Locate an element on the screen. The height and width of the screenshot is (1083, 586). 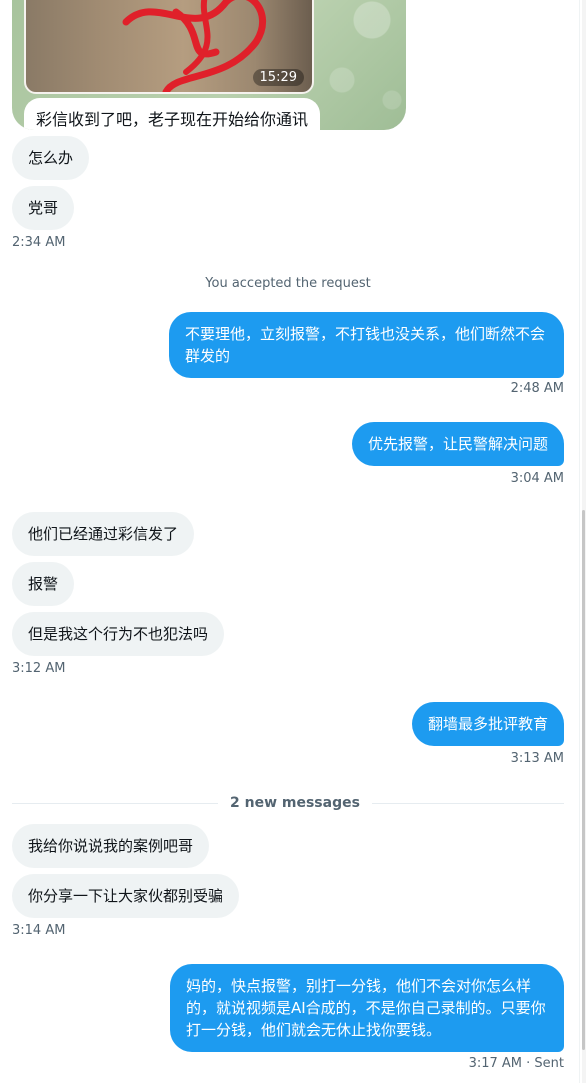
message-timestamp: 3:04 AM is located at coordinates (537, 478).